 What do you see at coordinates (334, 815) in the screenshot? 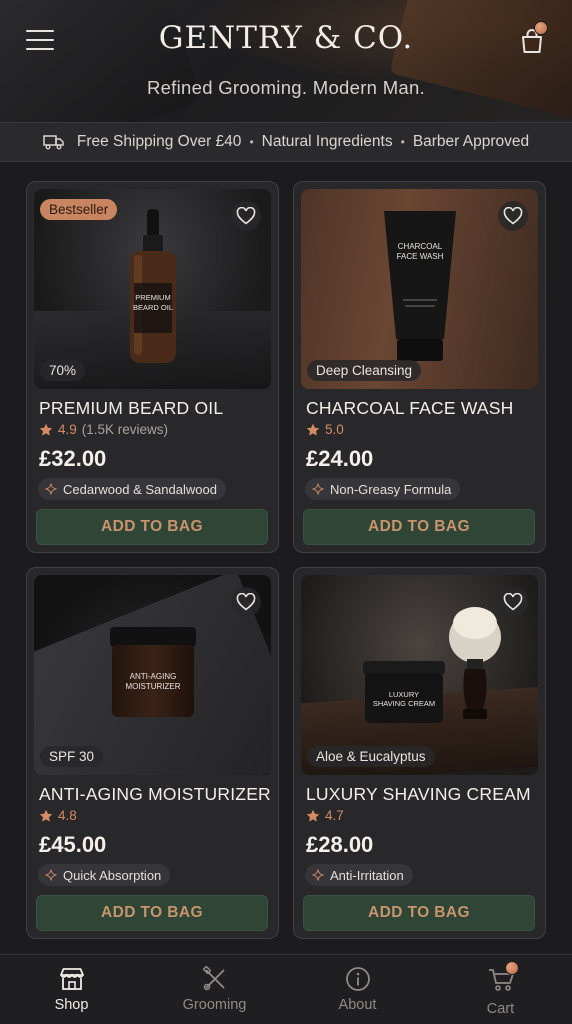
I see `rating-value: 4.7` at bounding box center [334, 815].